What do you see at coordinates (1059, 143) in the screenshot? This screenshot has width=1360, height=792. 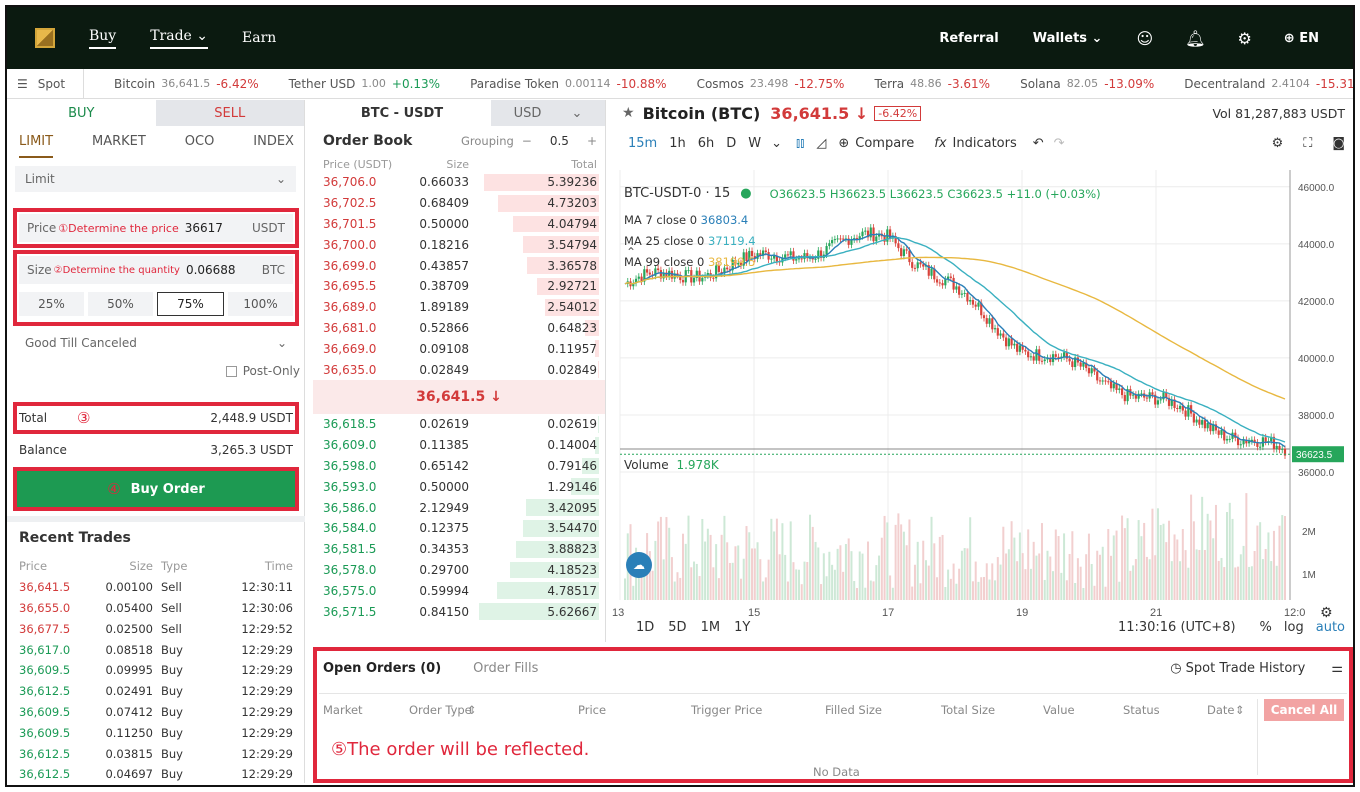 I see `redo-icon: ↷` at bounding box center [1059, 143].